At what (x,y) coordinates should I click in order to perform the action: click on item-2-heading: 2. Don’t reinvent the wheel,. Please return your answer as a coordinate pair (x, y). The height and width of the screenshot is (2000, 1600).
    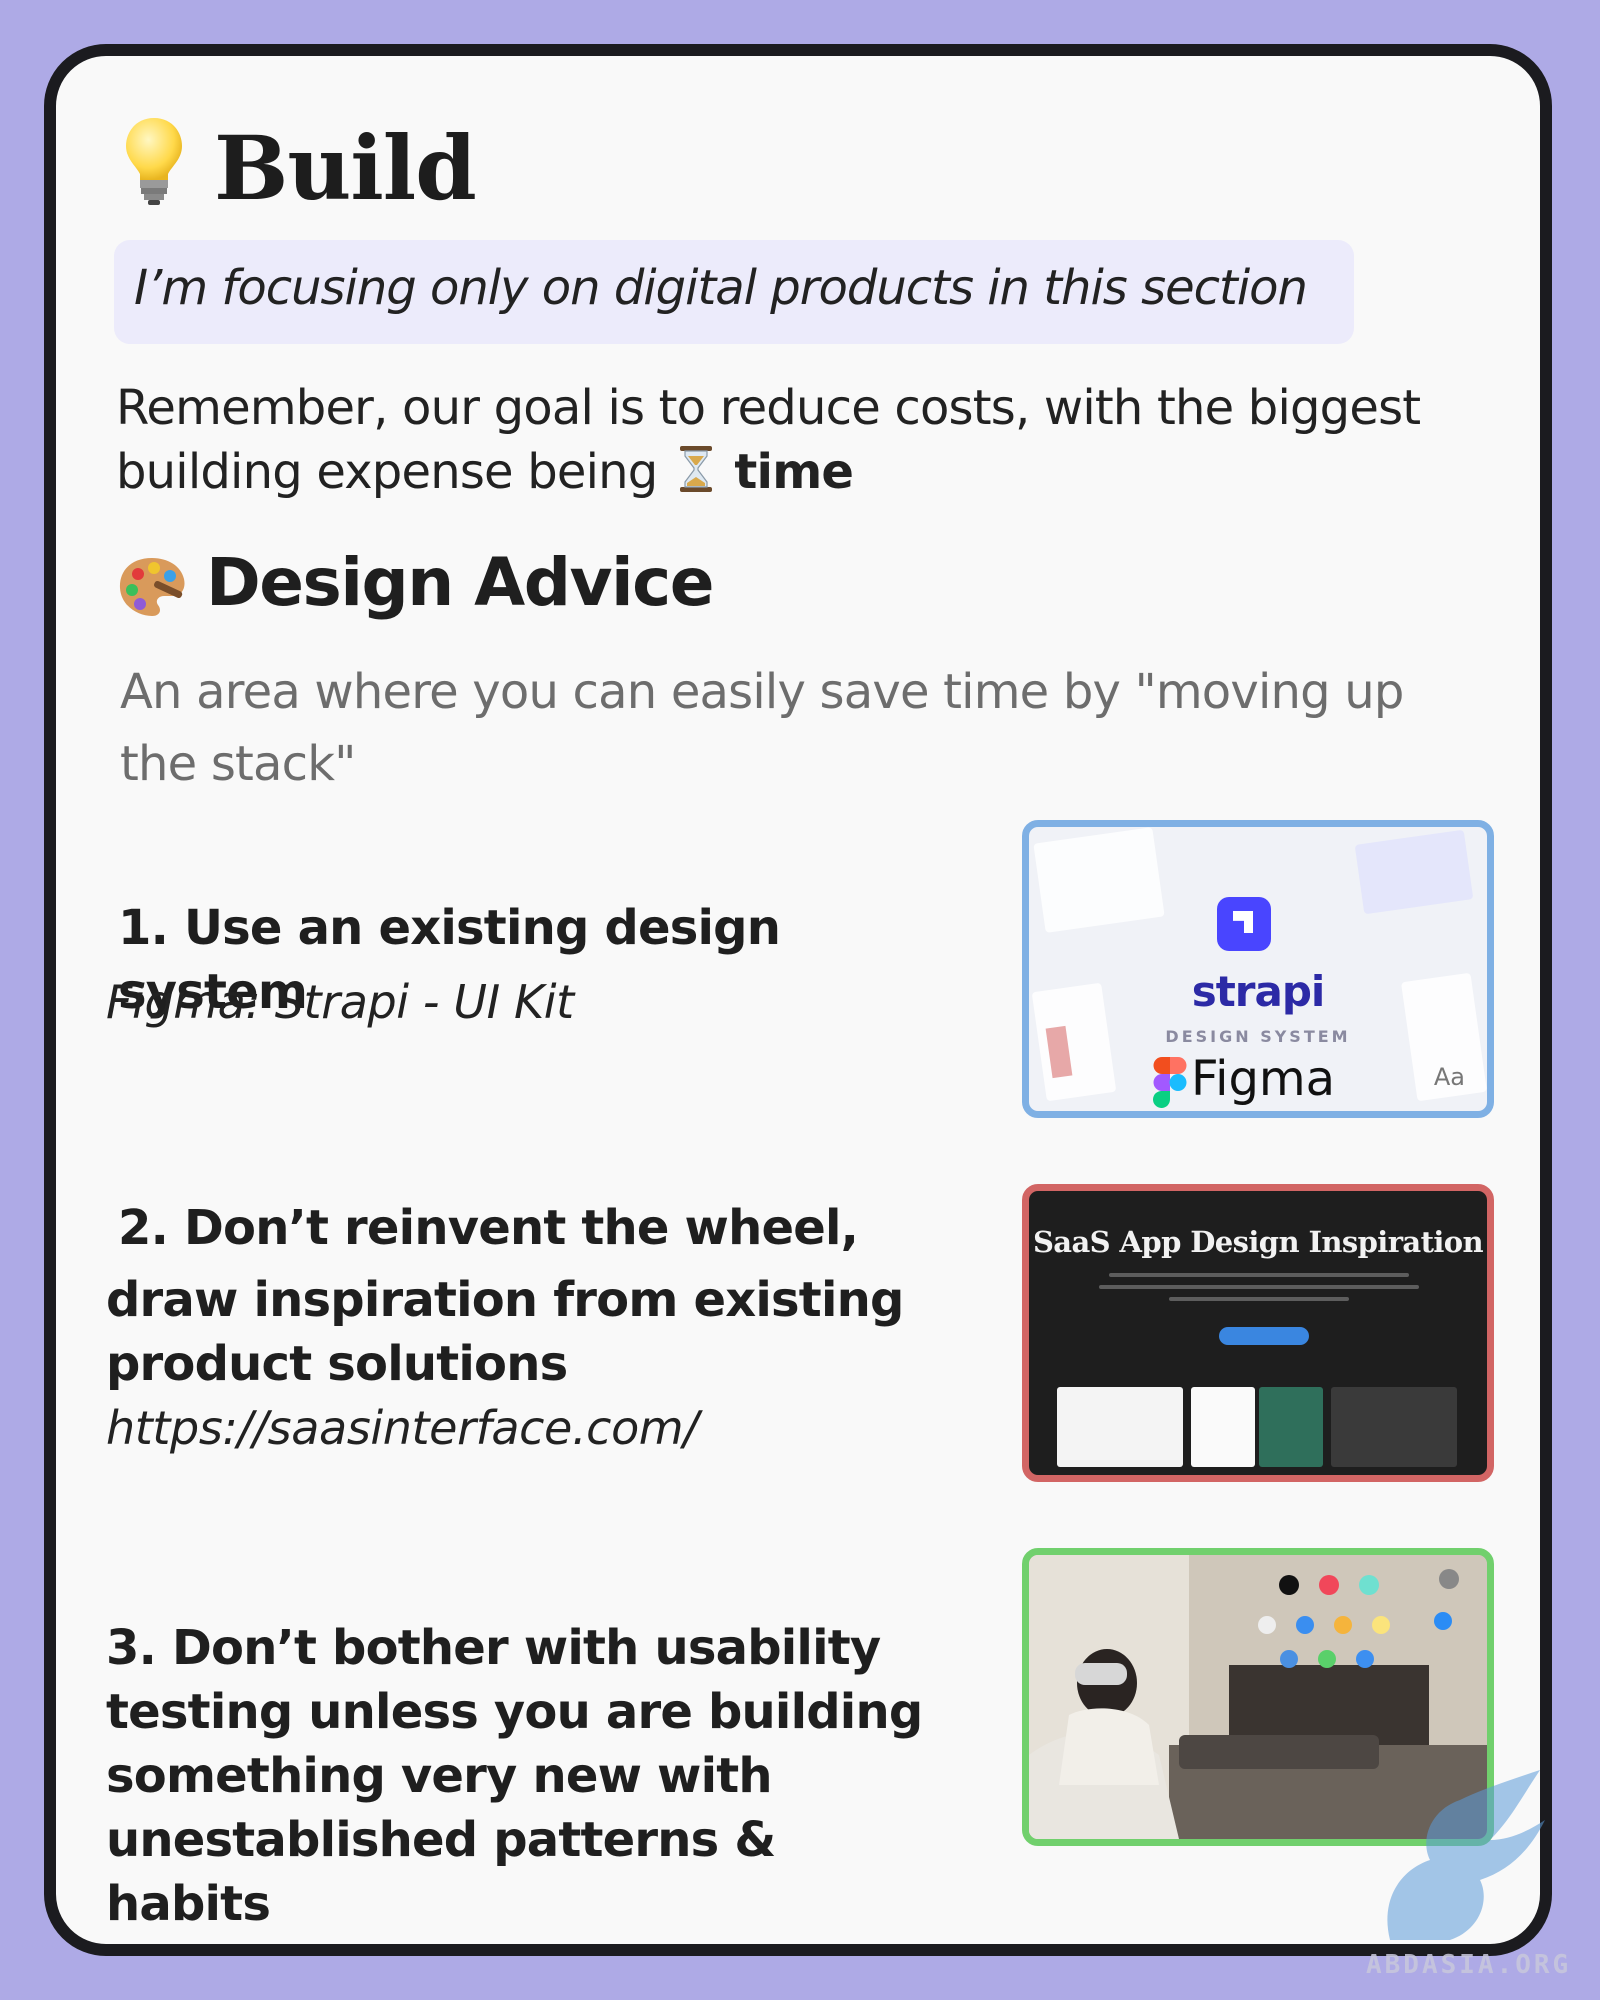
    Looking at the image, I should click on (548, 1228).